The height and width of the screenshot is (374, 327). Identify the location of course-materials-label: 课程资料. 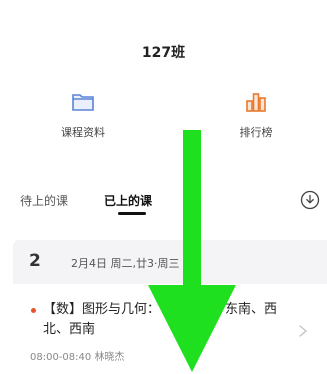
(83, 132).